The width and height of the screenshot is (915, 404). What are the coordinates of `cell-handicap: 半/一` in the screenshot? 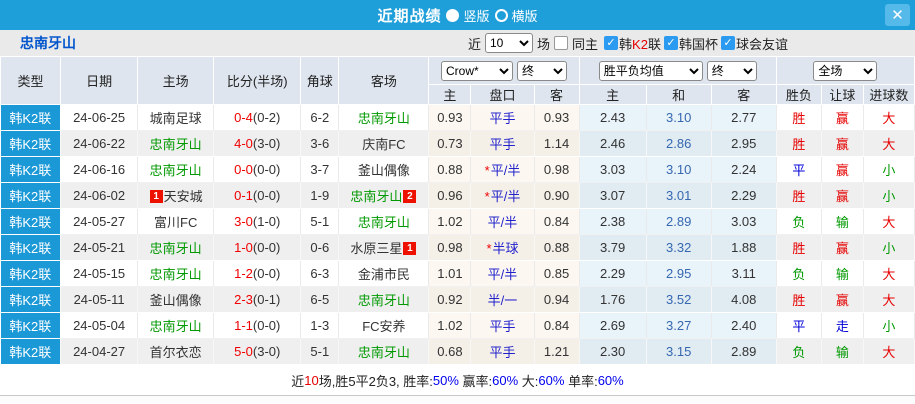 It's located at (502, 299).